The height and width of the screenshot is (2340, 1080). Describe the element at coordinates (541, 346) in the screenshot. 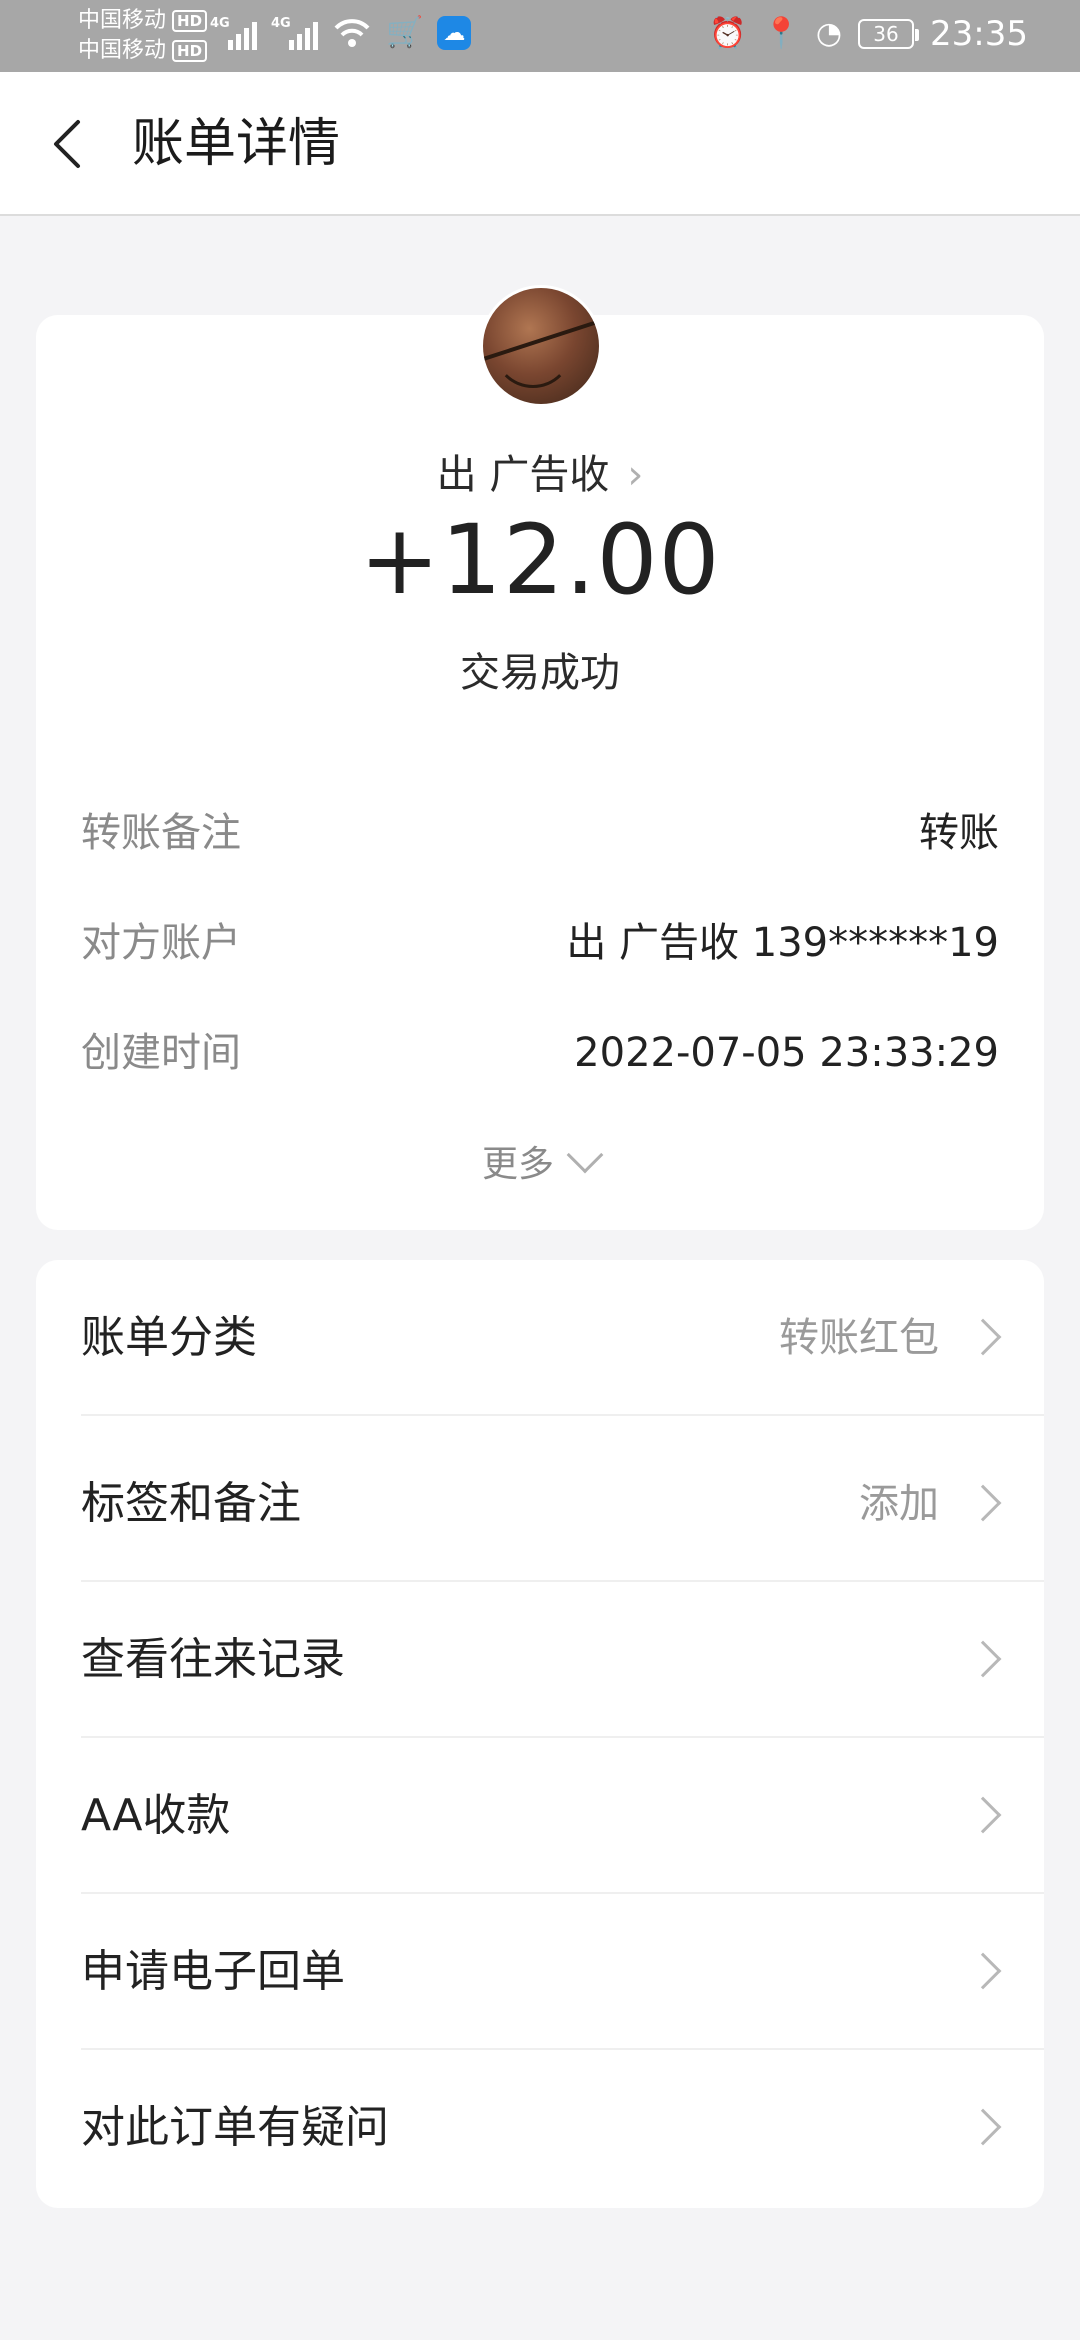

I see `payee-avatar` at that location.